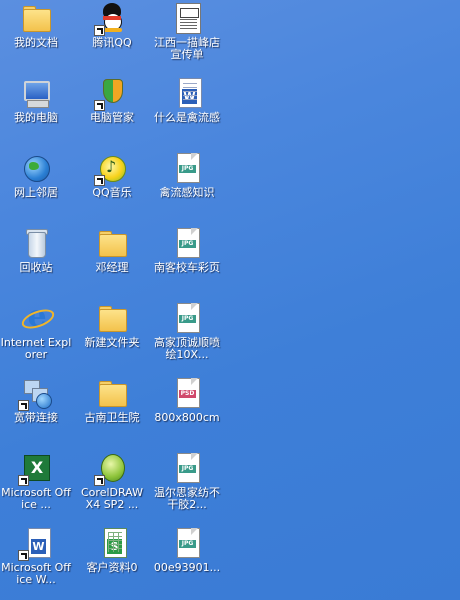 The height and width of the screenshot is (600, 460). Describe the element at coordinates (112, 417) in the screenshot. I see `icon-label: 古南卫生院` at that location.